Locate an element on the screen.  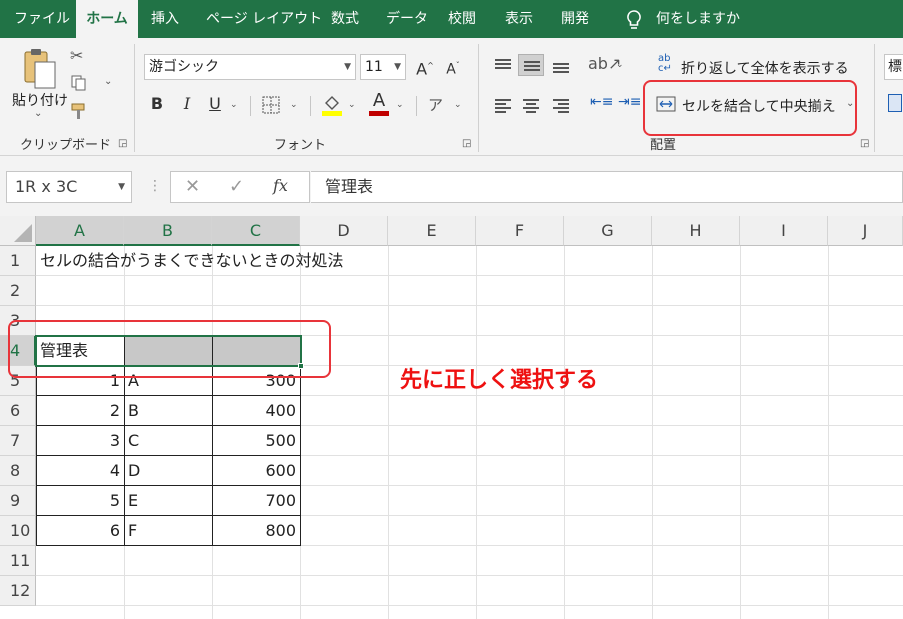
paste-icon is located at coordinates (40, 70).